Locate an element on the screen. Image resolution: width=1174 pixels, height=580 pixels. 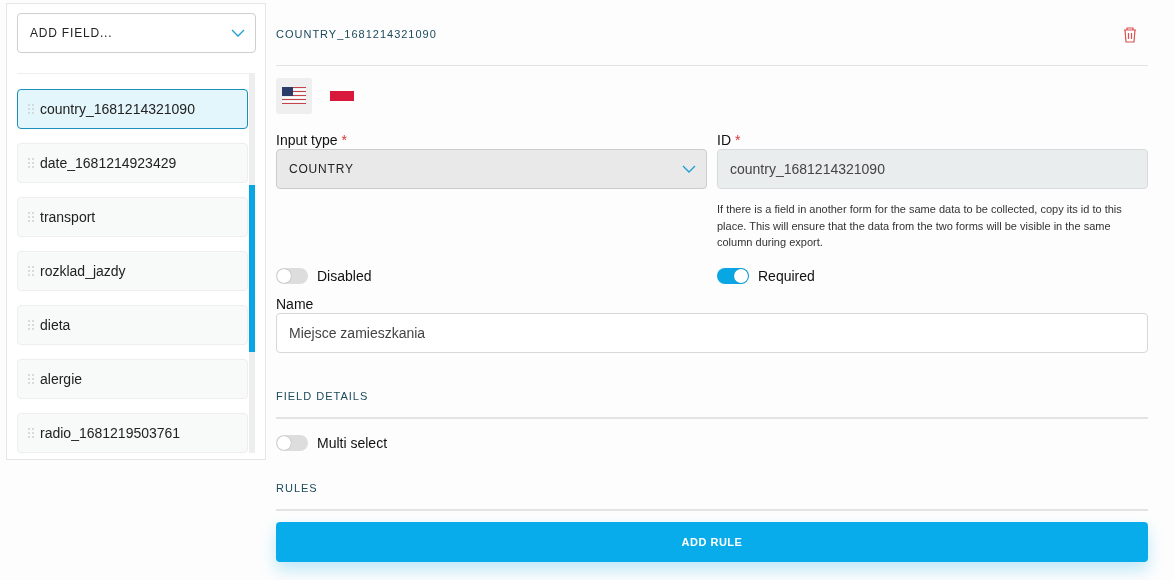
toggle-label: Multi select is located at coordinates (352, 442).